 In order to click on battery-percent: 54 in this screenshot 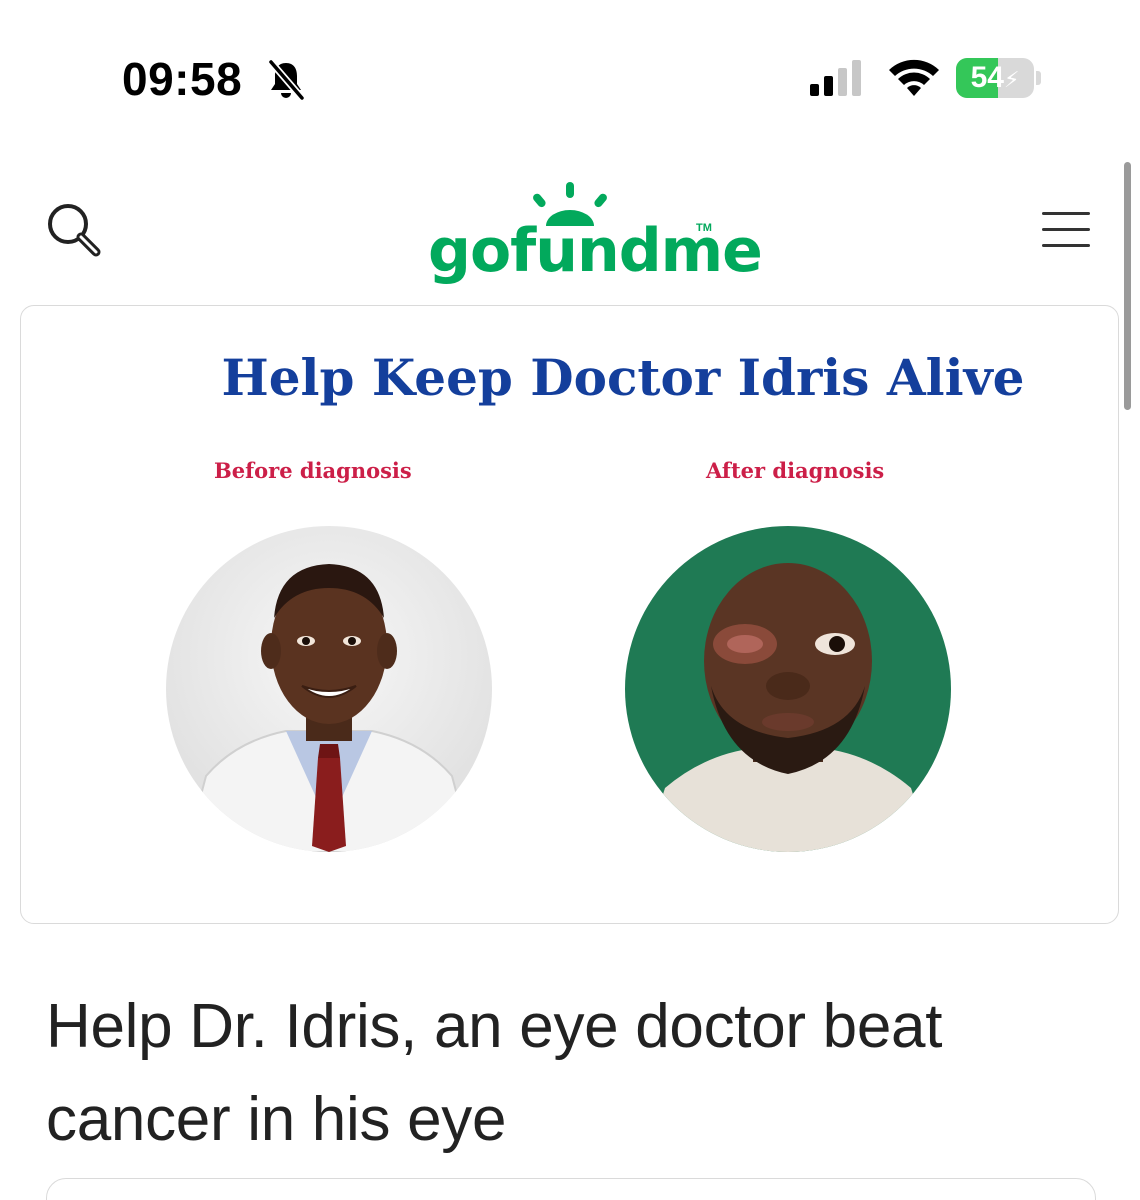, I will do `click(987, 77)`.